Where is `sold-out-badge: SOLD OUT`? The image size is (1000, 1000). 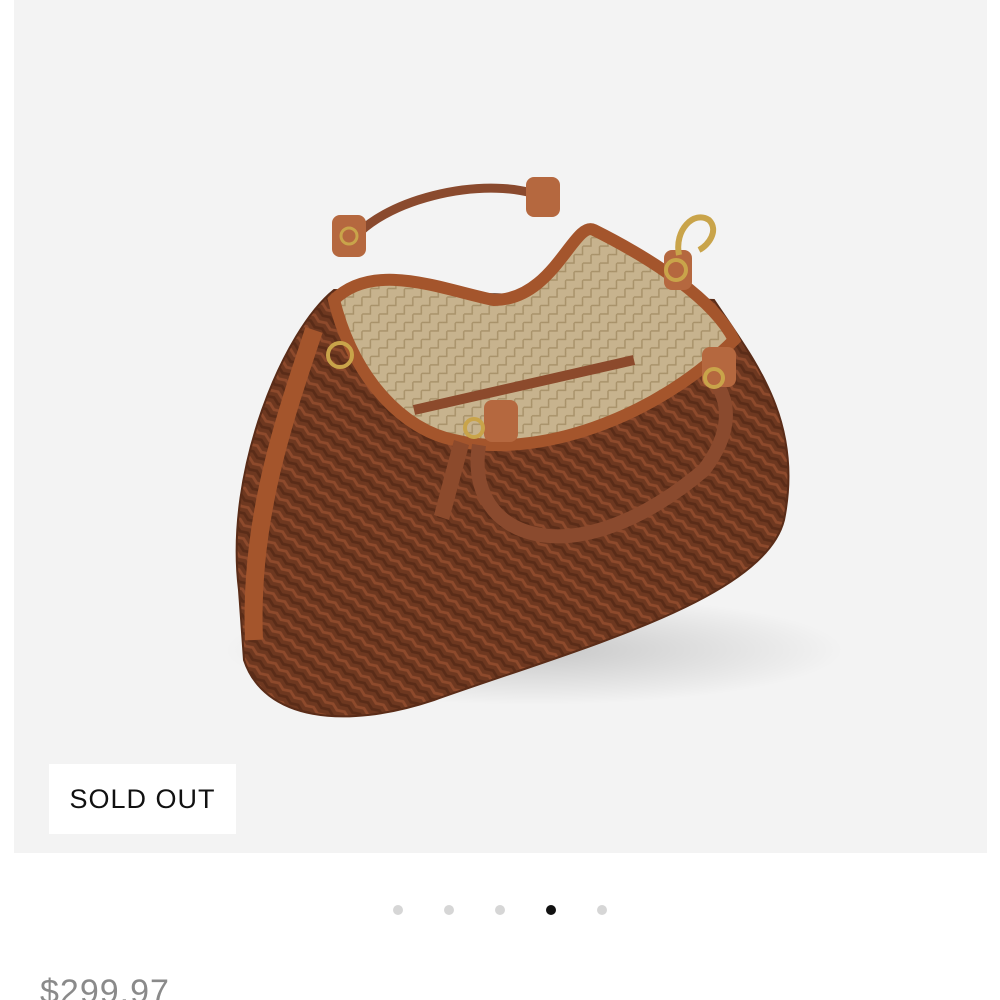 sold-out-badge: SOLD OUT is located at coordinates (142, 799).